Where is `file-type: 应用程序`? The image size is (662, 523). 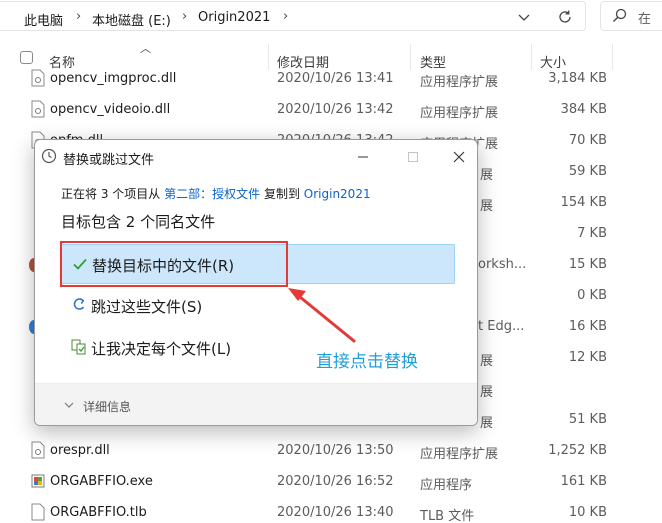
file-type: 应用程序 is located at coordinates (446, 485).